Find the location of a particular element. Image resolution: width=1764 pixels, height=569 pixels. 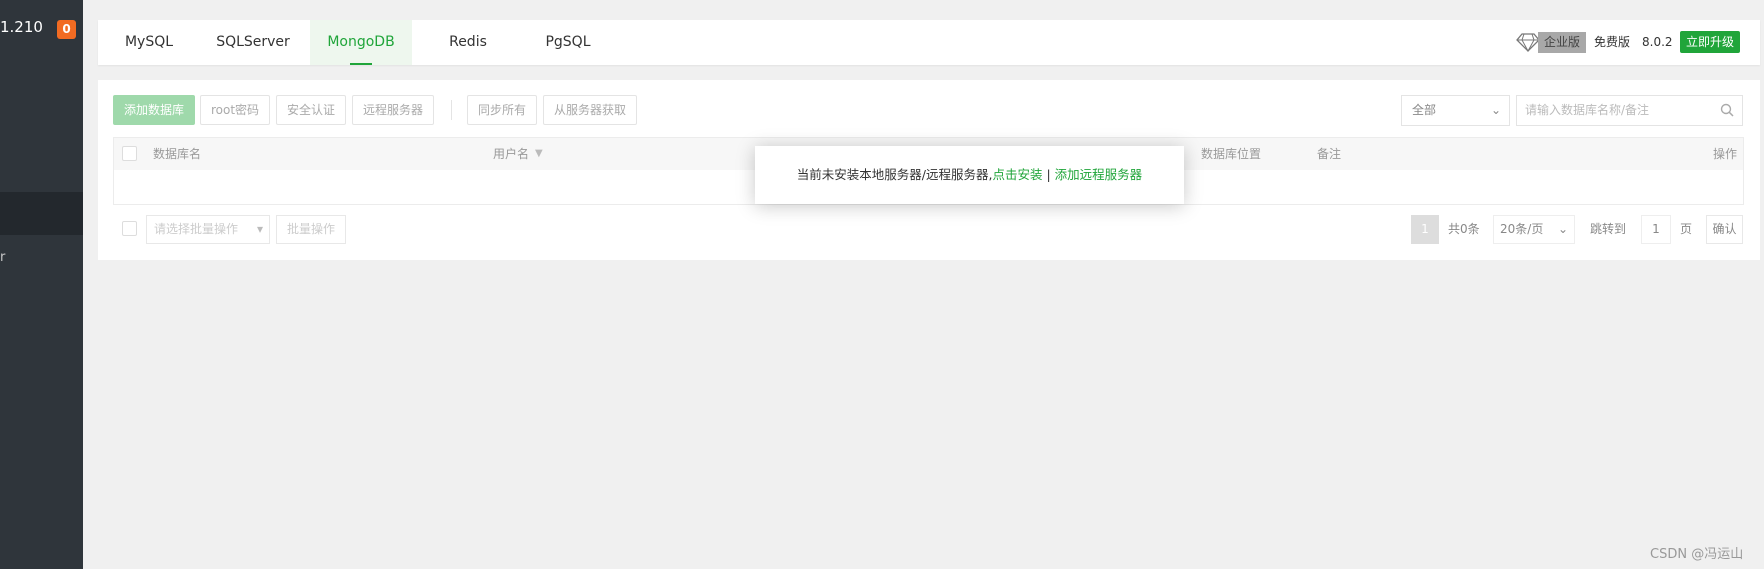

search-icon is located at coordinates (1727, 110).